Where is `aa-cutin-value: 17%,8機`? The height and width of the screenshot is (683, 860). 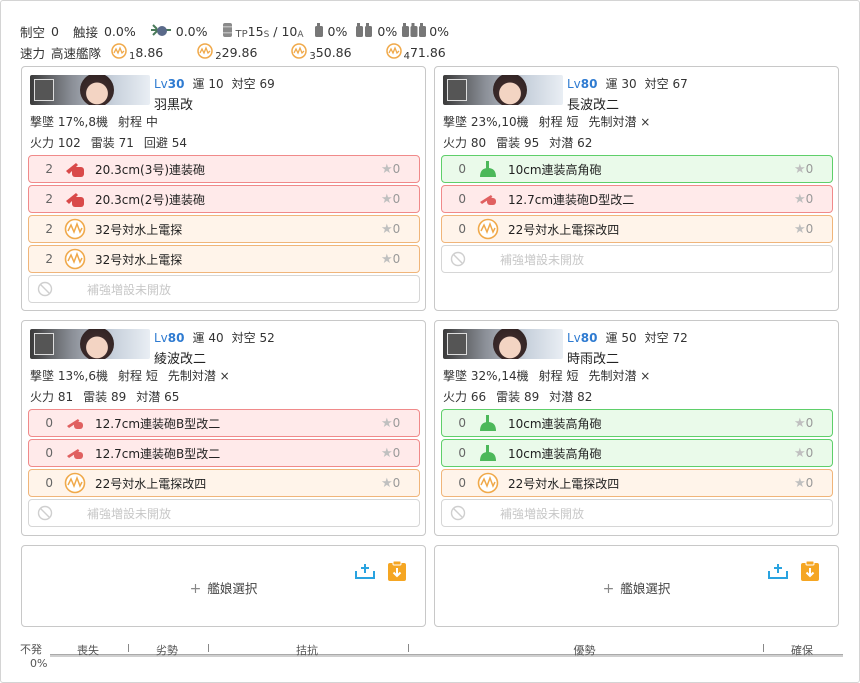 aa-cutin-value: 17%,8機 is located at coordinates (82, 122).